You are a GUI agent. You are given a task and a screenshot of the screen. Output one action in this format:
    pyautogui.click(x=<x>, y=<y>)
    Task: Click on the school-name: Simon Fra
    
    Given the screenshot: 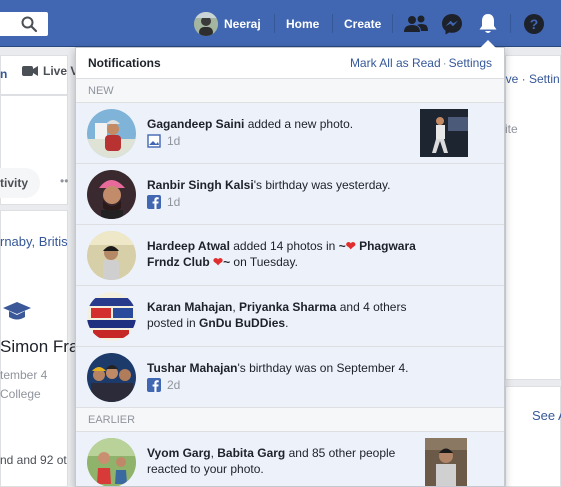 What is the action you would take?
    pyautogui.click(x=39, y=347)
    